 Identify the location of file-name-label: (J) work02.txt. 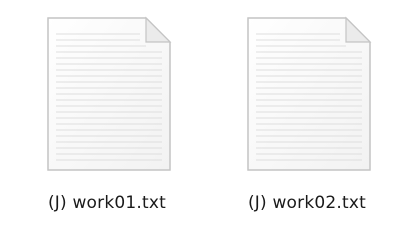
(307, 203).